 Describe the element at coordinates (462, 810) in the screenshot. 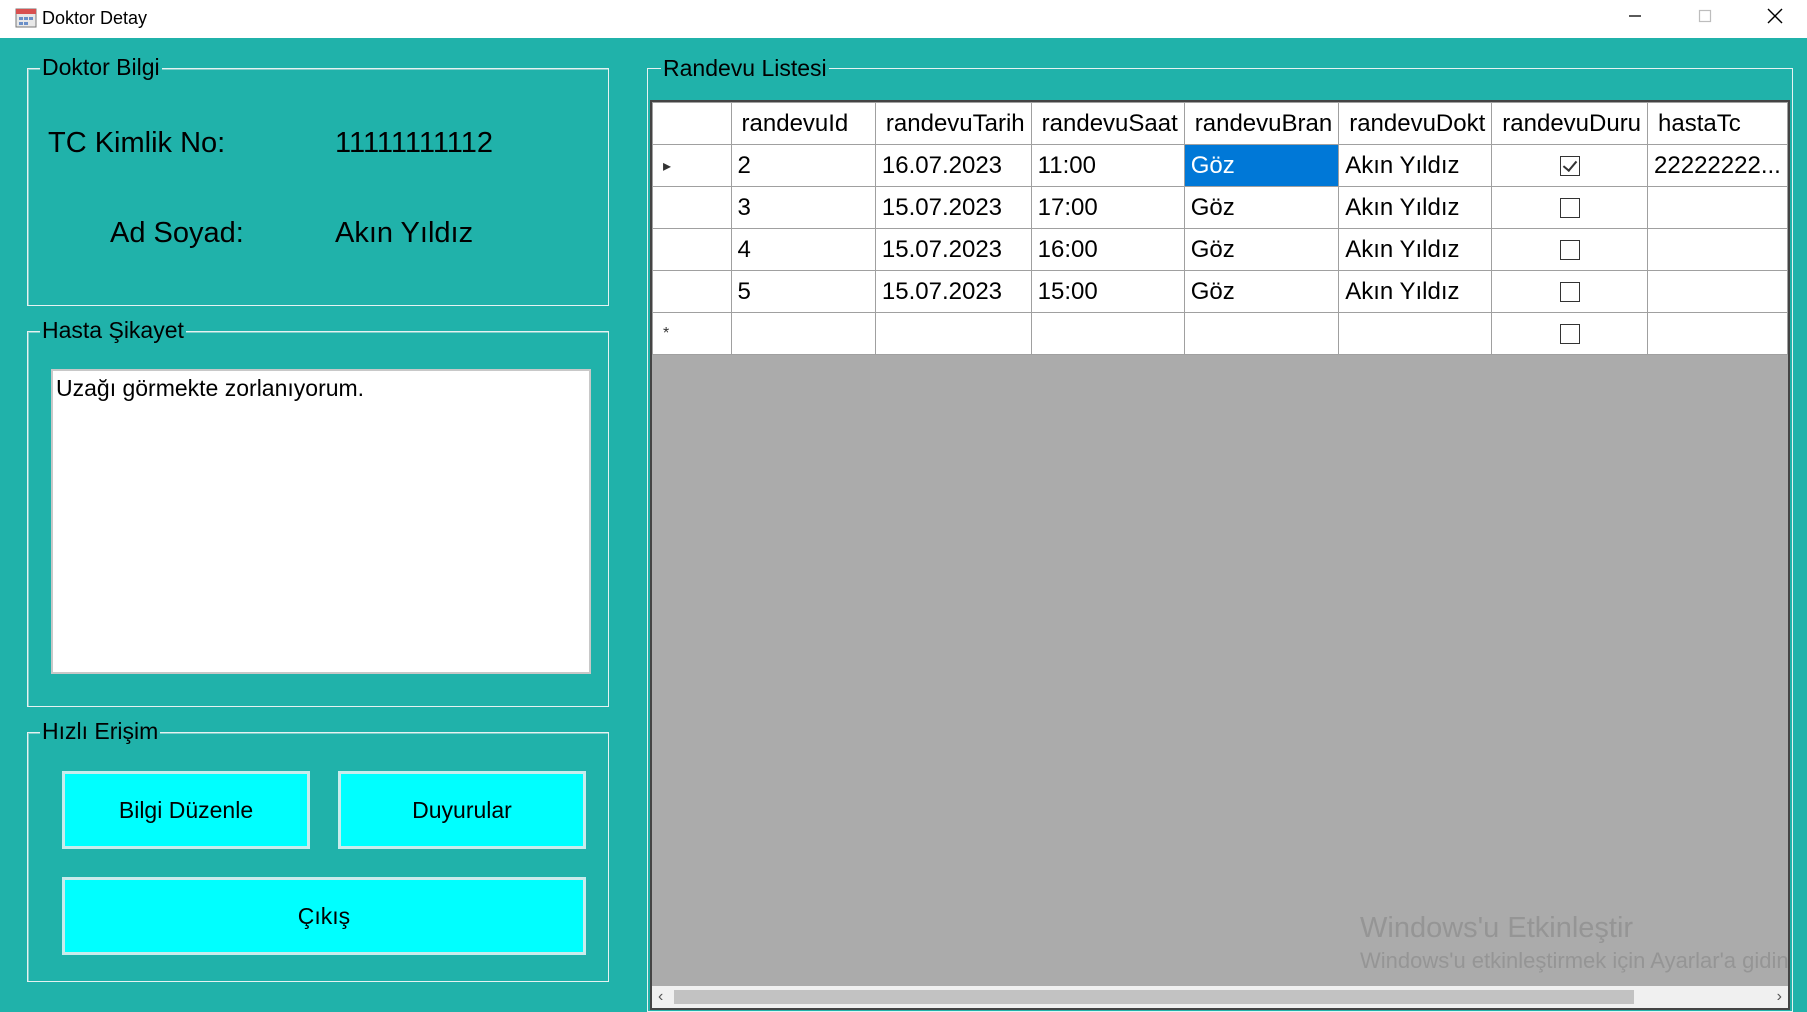

I see `duyurular-button: Duyurular` at that location.